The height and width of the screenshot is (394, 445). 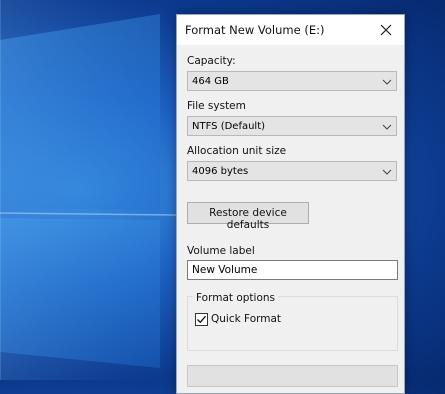 I want to click on close-icon, so click(x=386, y=30).